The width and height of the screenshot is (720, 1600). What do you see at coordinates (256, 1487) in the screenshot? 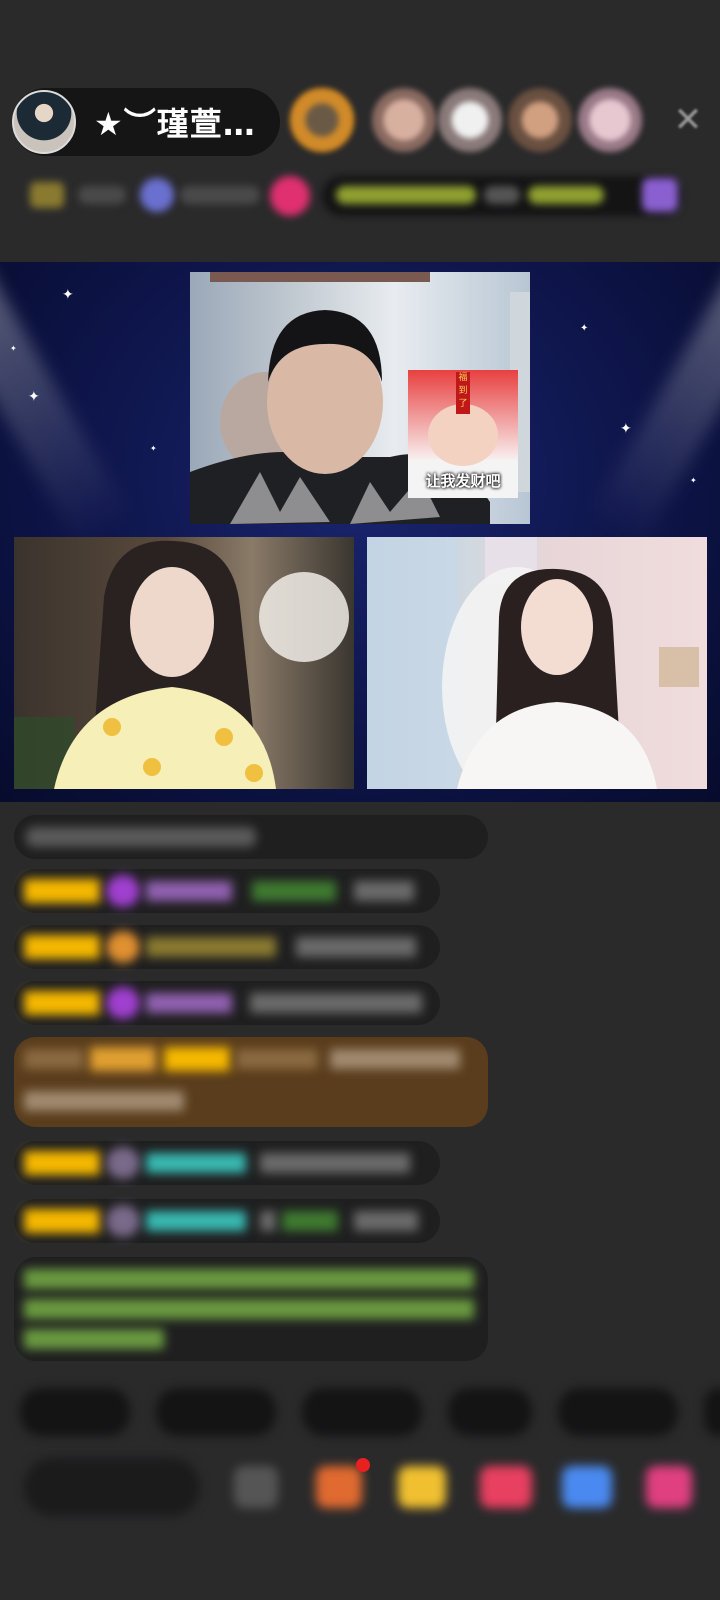
I see `emoji-icon` at bounding box center [256, 1487].